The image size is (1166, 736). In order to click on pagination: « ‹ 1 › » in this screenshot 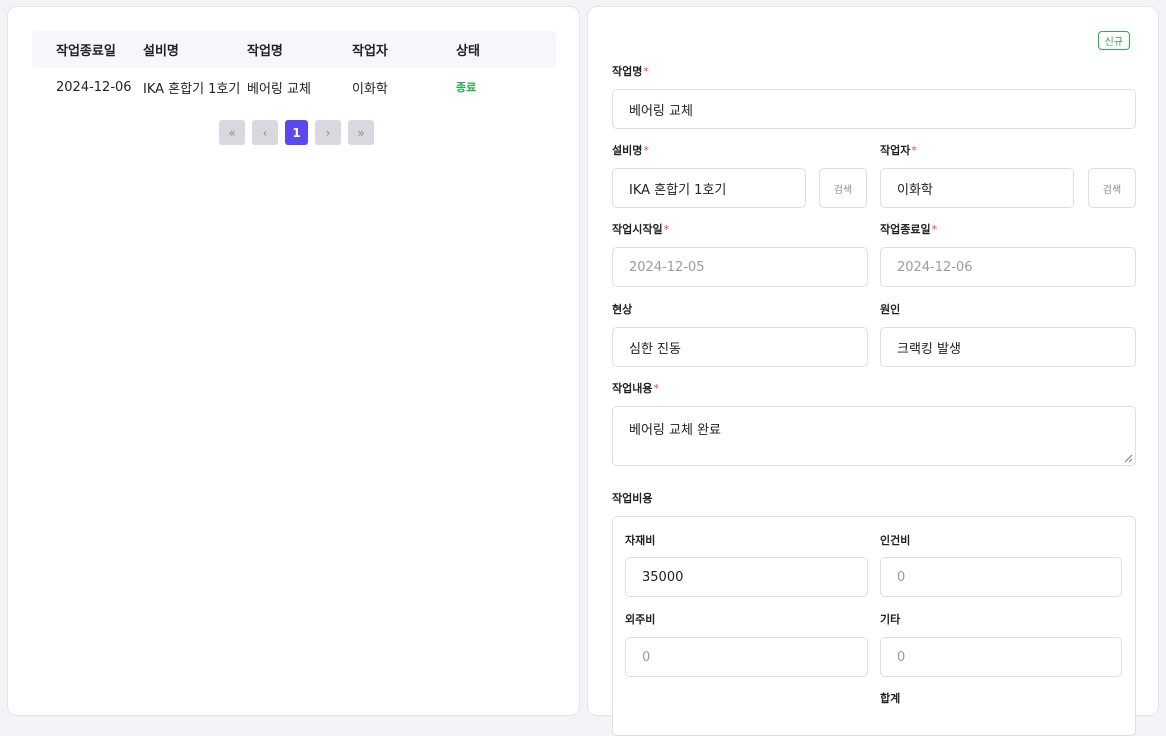, I will do `click(296, 132)`.